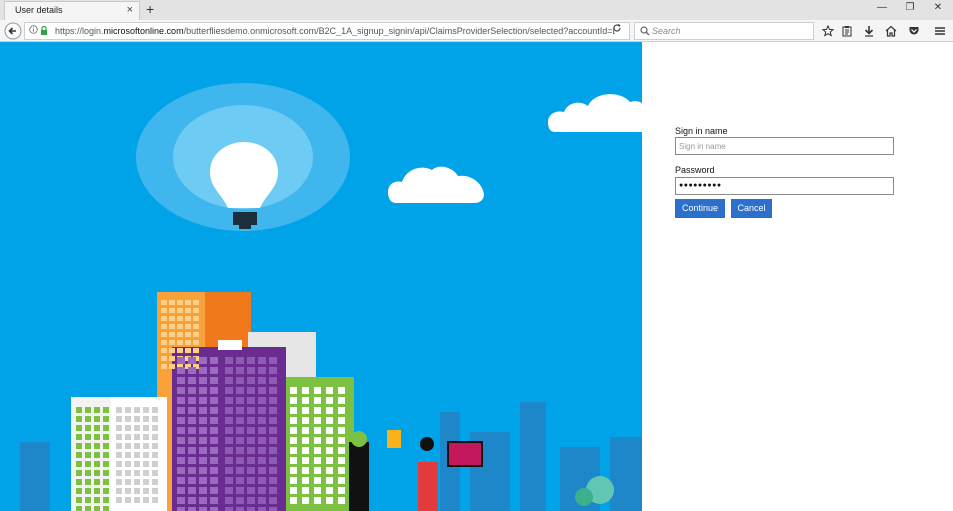 The image size is (953, 511). Describe the element at coordinates (882, 7) in the screenshot. I see `minimize-icon: —` at that location.